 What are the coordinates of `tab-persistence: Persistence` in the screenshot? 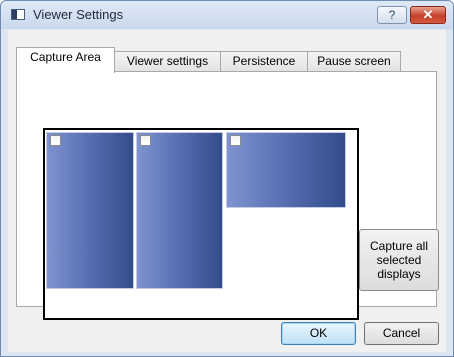 It's located at (264, 61).